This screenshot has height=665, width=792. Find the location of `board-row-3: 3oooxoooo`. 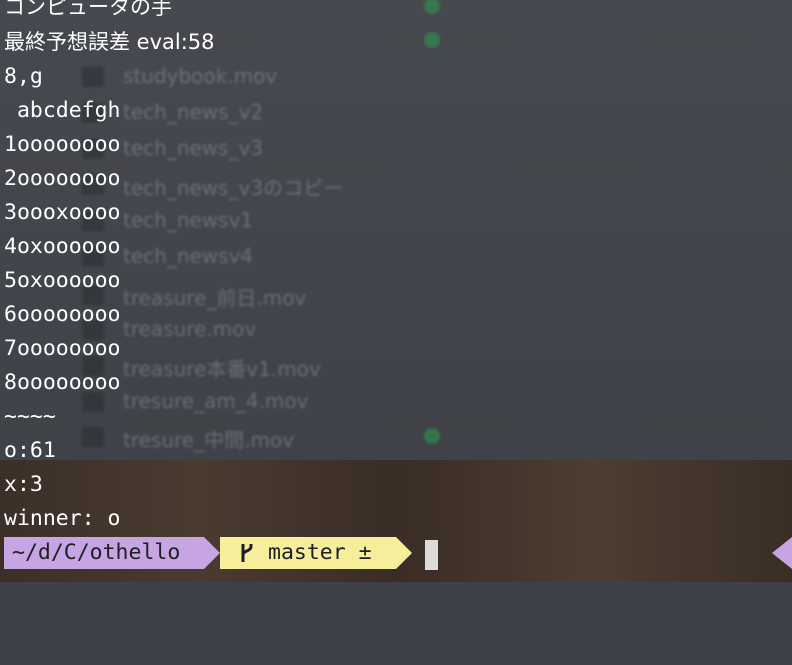

board-row-3: 3oooxoooo is located at coordinates (62, 212).